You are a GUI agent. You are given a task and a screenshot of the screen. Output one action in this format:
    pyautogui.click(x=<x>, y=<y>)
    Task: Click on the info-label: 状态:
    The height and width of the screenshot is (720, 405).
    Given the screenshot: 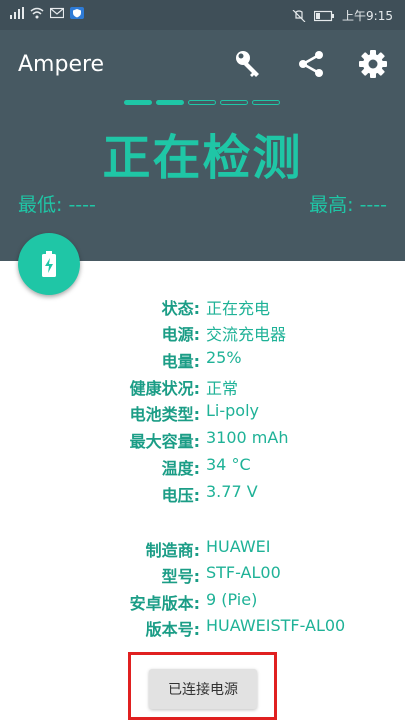 What is the action you would take?
    pyautogui.click(x=180, y=308)
    